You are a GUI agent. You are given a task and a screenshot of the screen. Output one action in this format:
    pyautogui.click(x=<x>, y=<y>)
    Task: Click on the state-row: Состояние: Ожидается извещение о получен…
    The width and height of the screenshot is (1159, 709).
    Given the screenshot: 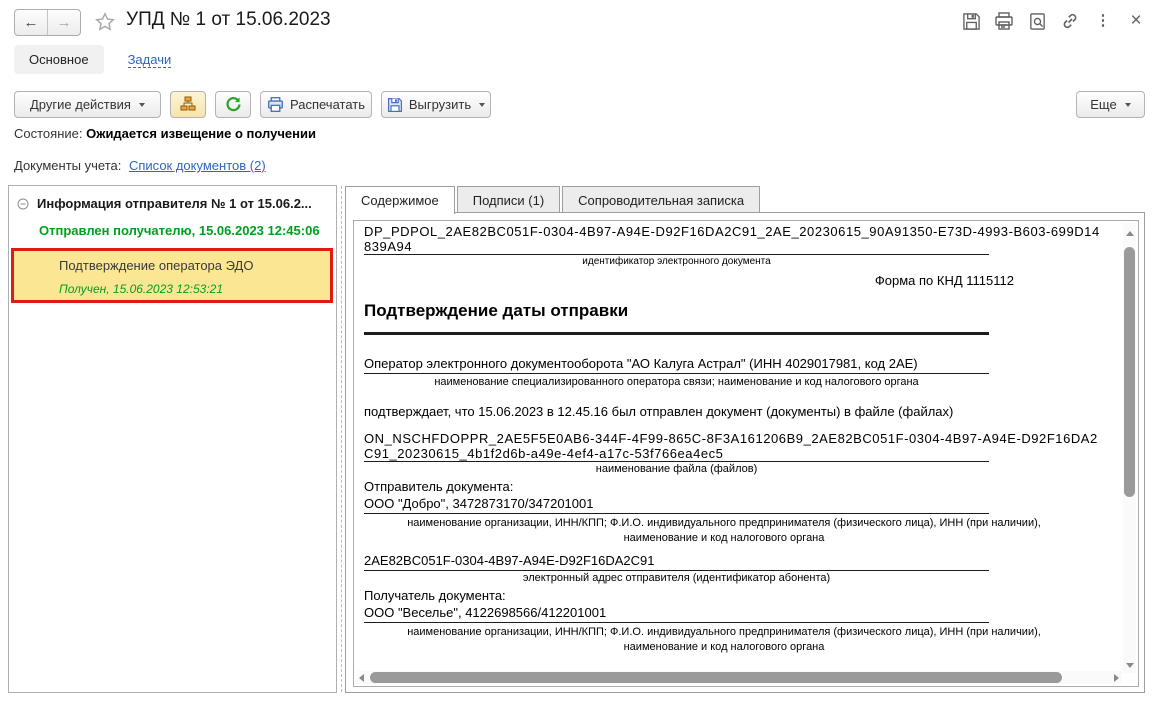 What is the action you would take?
    pyautogui.click(x=165, y=133)
    